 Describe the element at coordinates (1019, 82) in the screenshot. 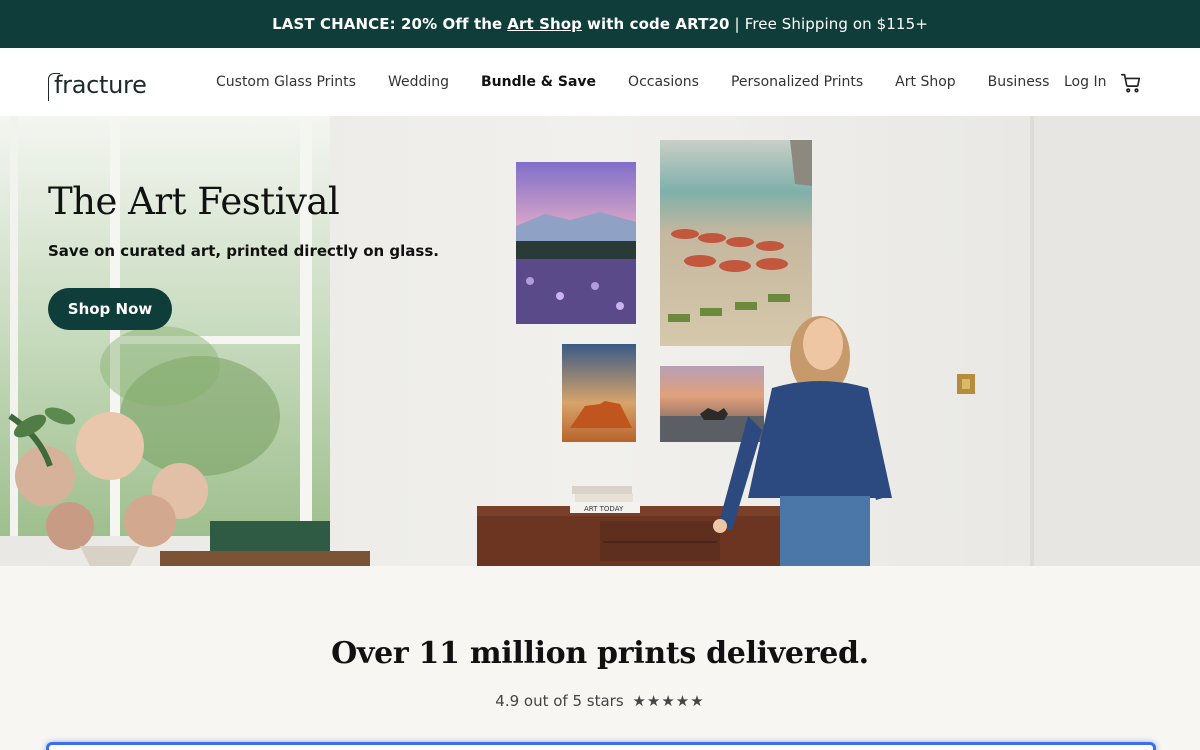

I see `nav-business: Business` at that location.